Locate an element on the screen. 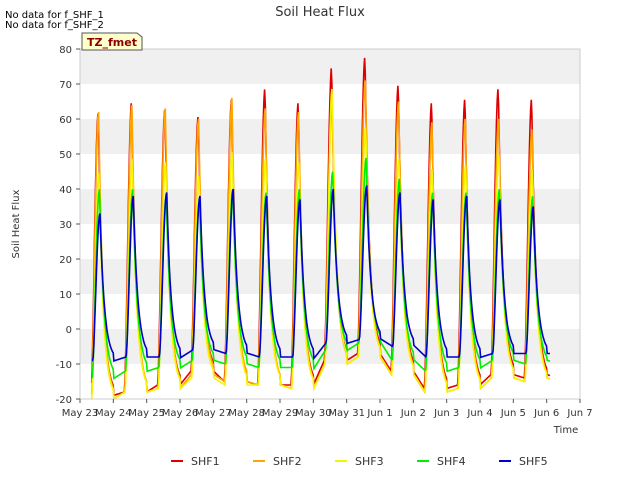 The width and height of the screenshot is (640, 480). y-tick-label: 80 is located at coordinates (65, 50).